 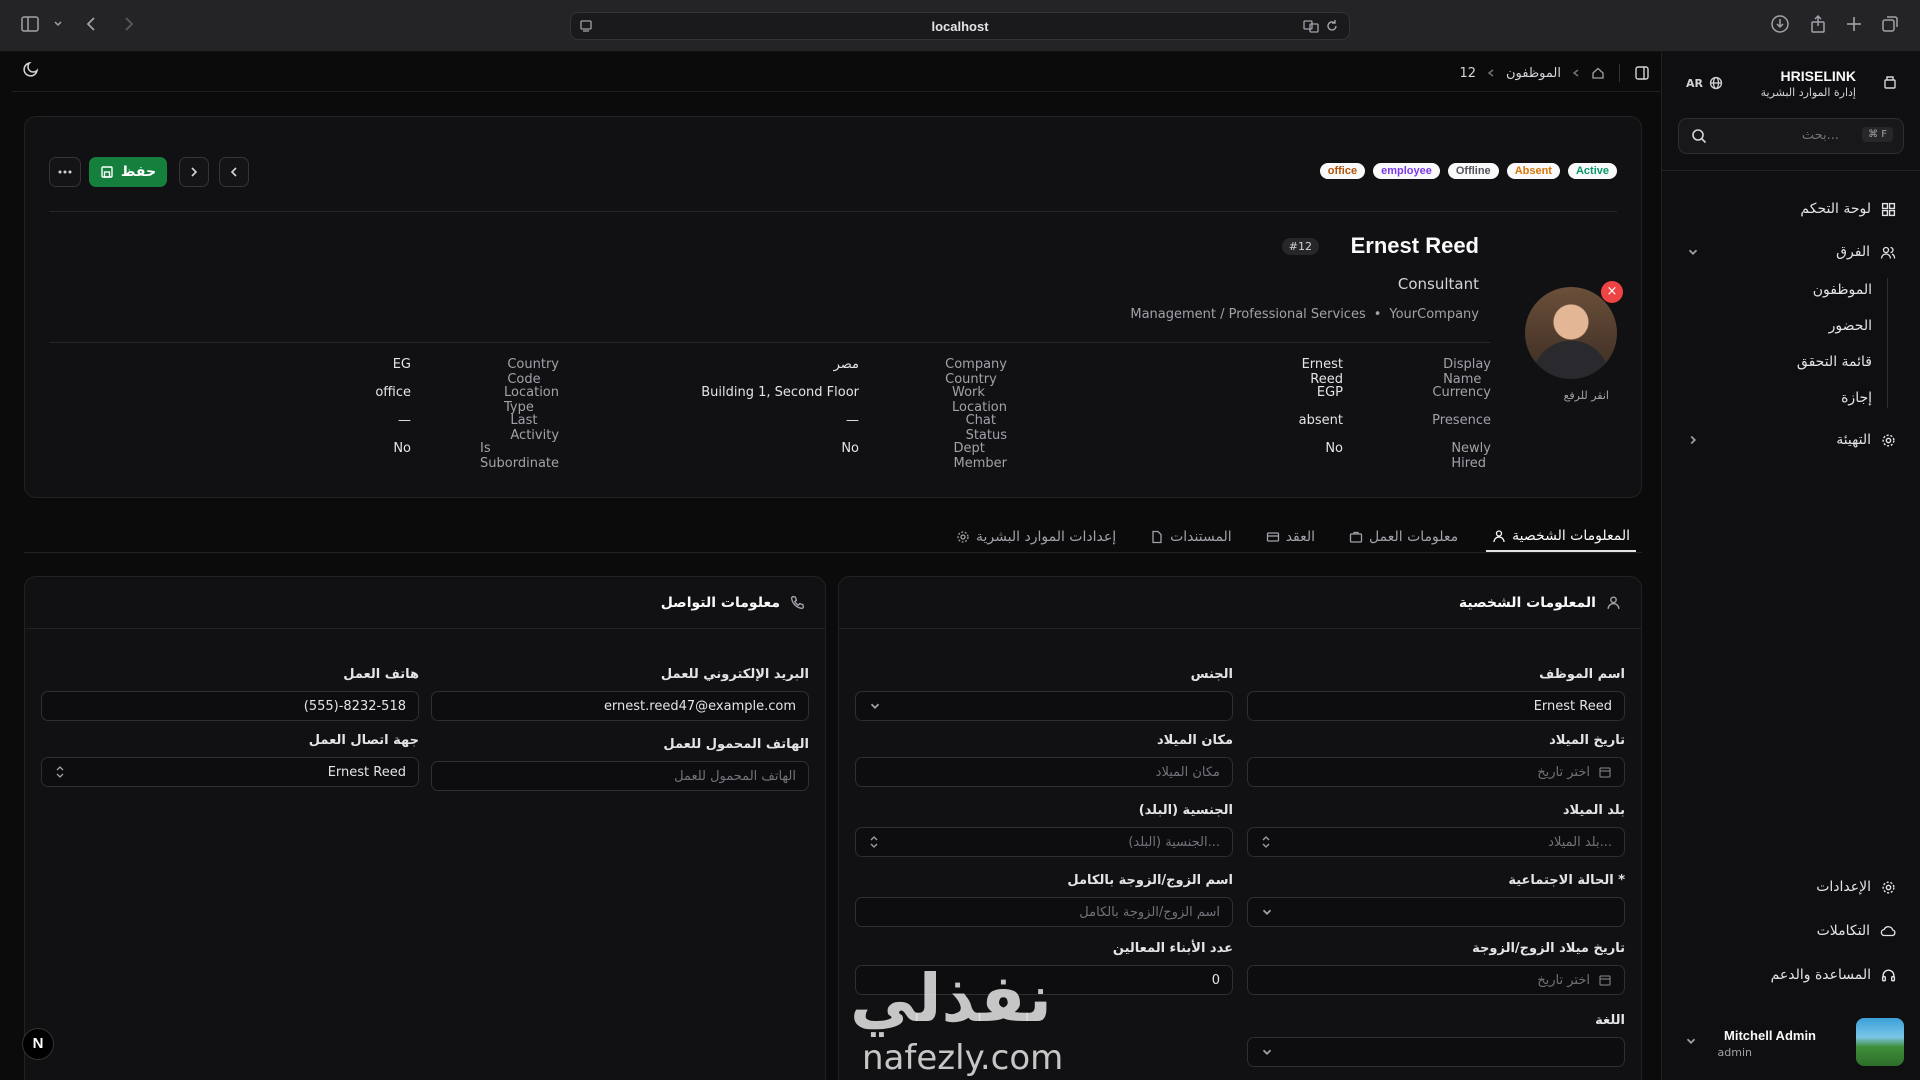 I want to click on work-email-label: البريد الإلكتروني للعمل, so click(x=734, y=674).